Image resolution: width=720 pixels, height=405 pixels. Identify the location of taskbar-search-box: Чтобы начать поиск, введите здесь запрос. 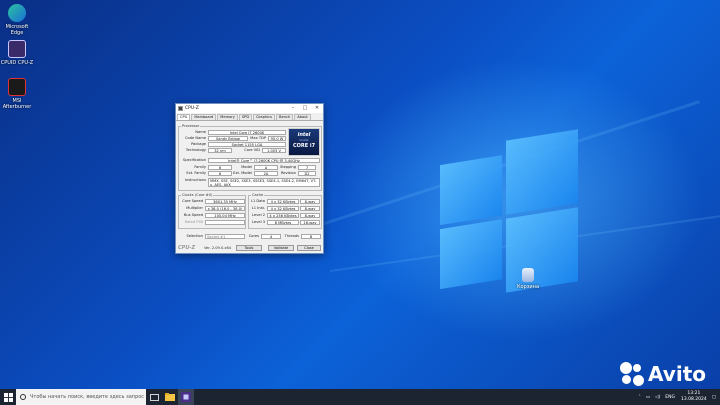
(81, 397).